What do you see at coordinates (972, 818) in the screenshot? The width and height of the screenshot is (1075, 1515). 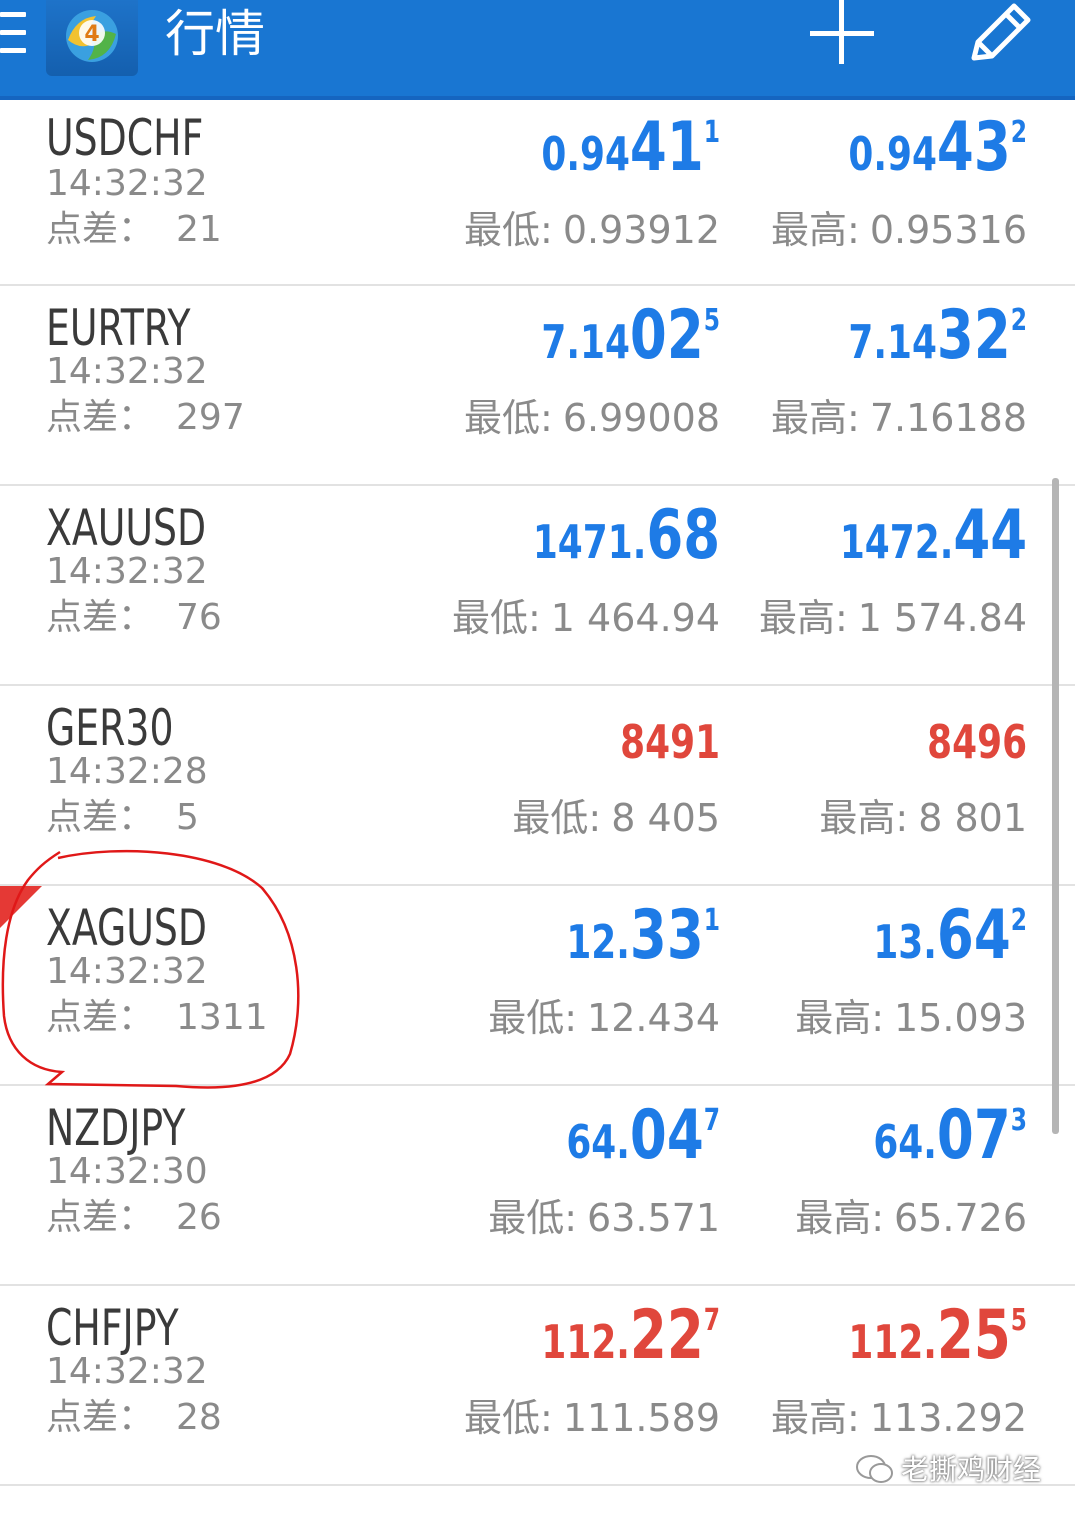 I see `high-value: 8 801` at bounding box center [972, 818].